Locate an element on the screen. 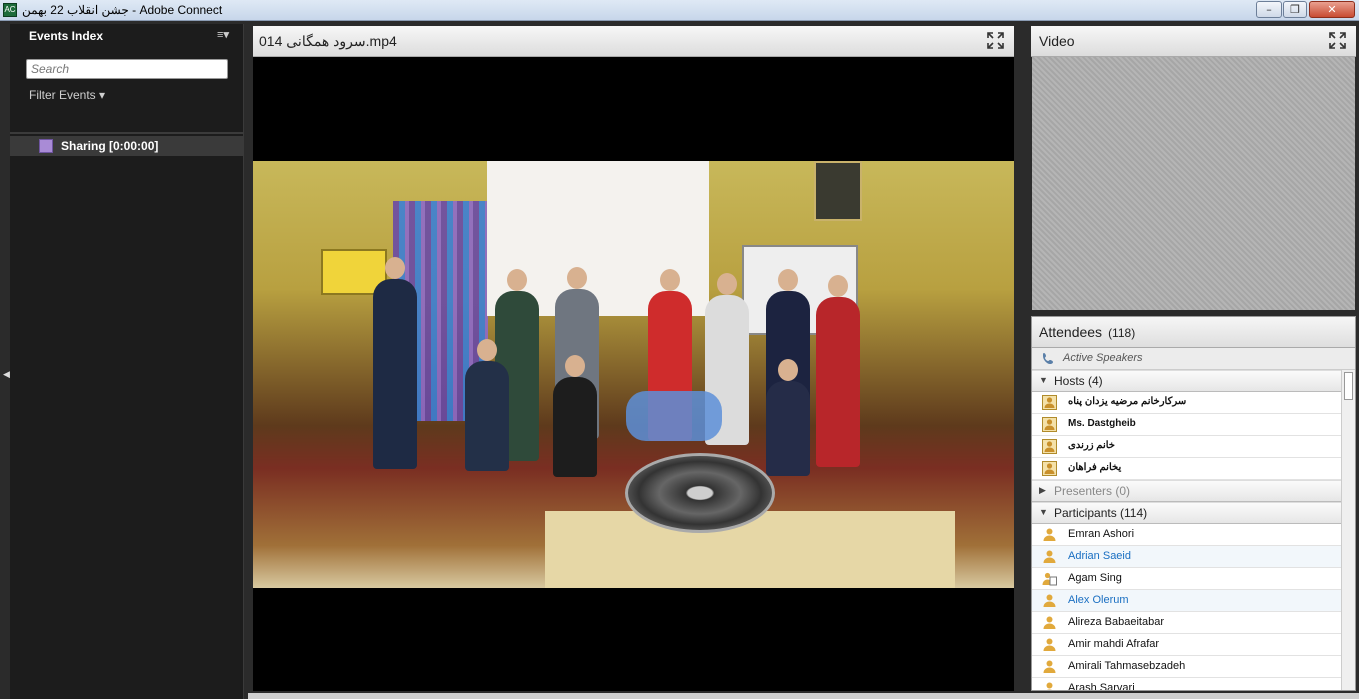 This screenshot has width=1359, height=699. hosts-group-header: ▼ Hosts (4) is located at coordinates (1186, 381).